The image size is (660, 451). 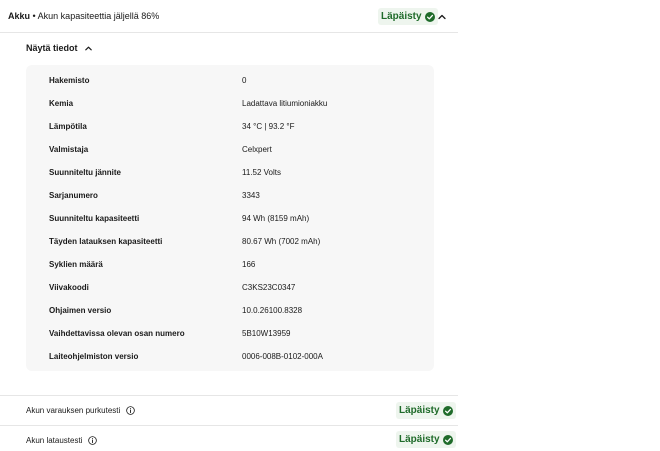 I want to click on battery-status-badge: Läpäisty, so click(x=408, y=16).